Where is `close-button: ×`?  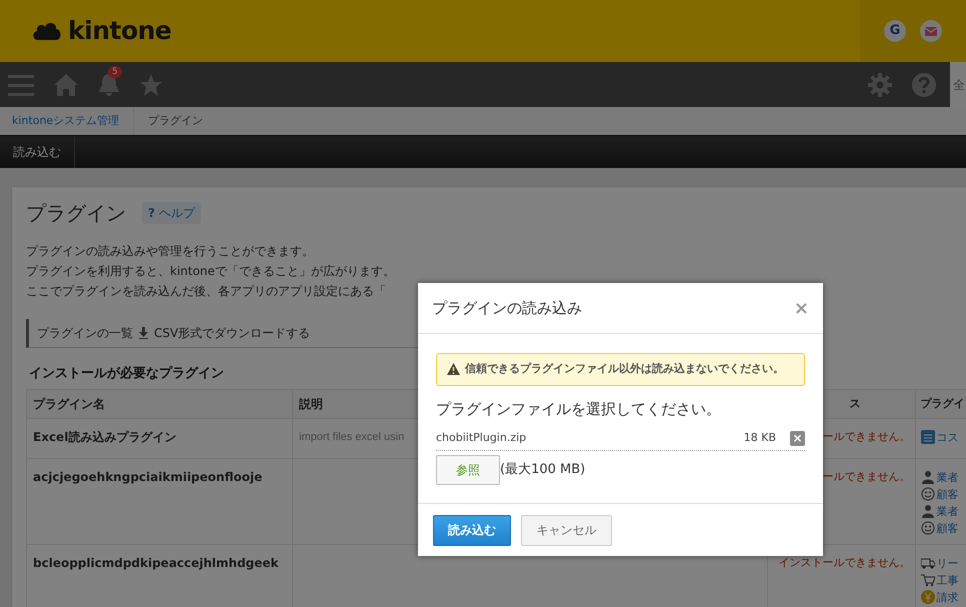 close-button: × is located at coordinates (801, 308).